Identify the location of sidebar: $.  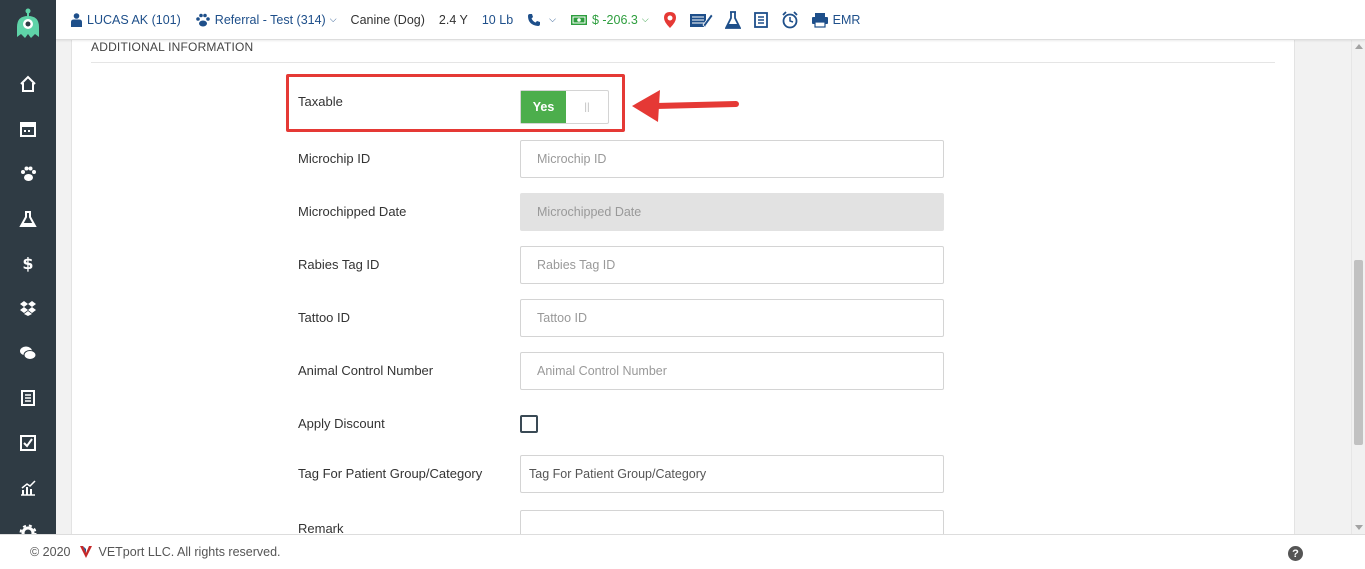
(28, 284).